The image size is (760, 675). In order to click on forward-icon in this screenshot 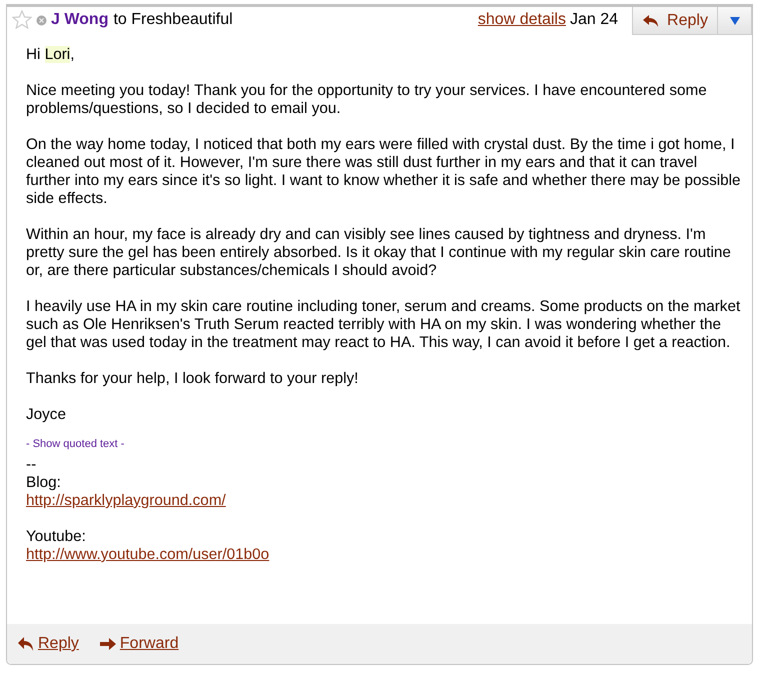, I will do `click(107, 644)`.